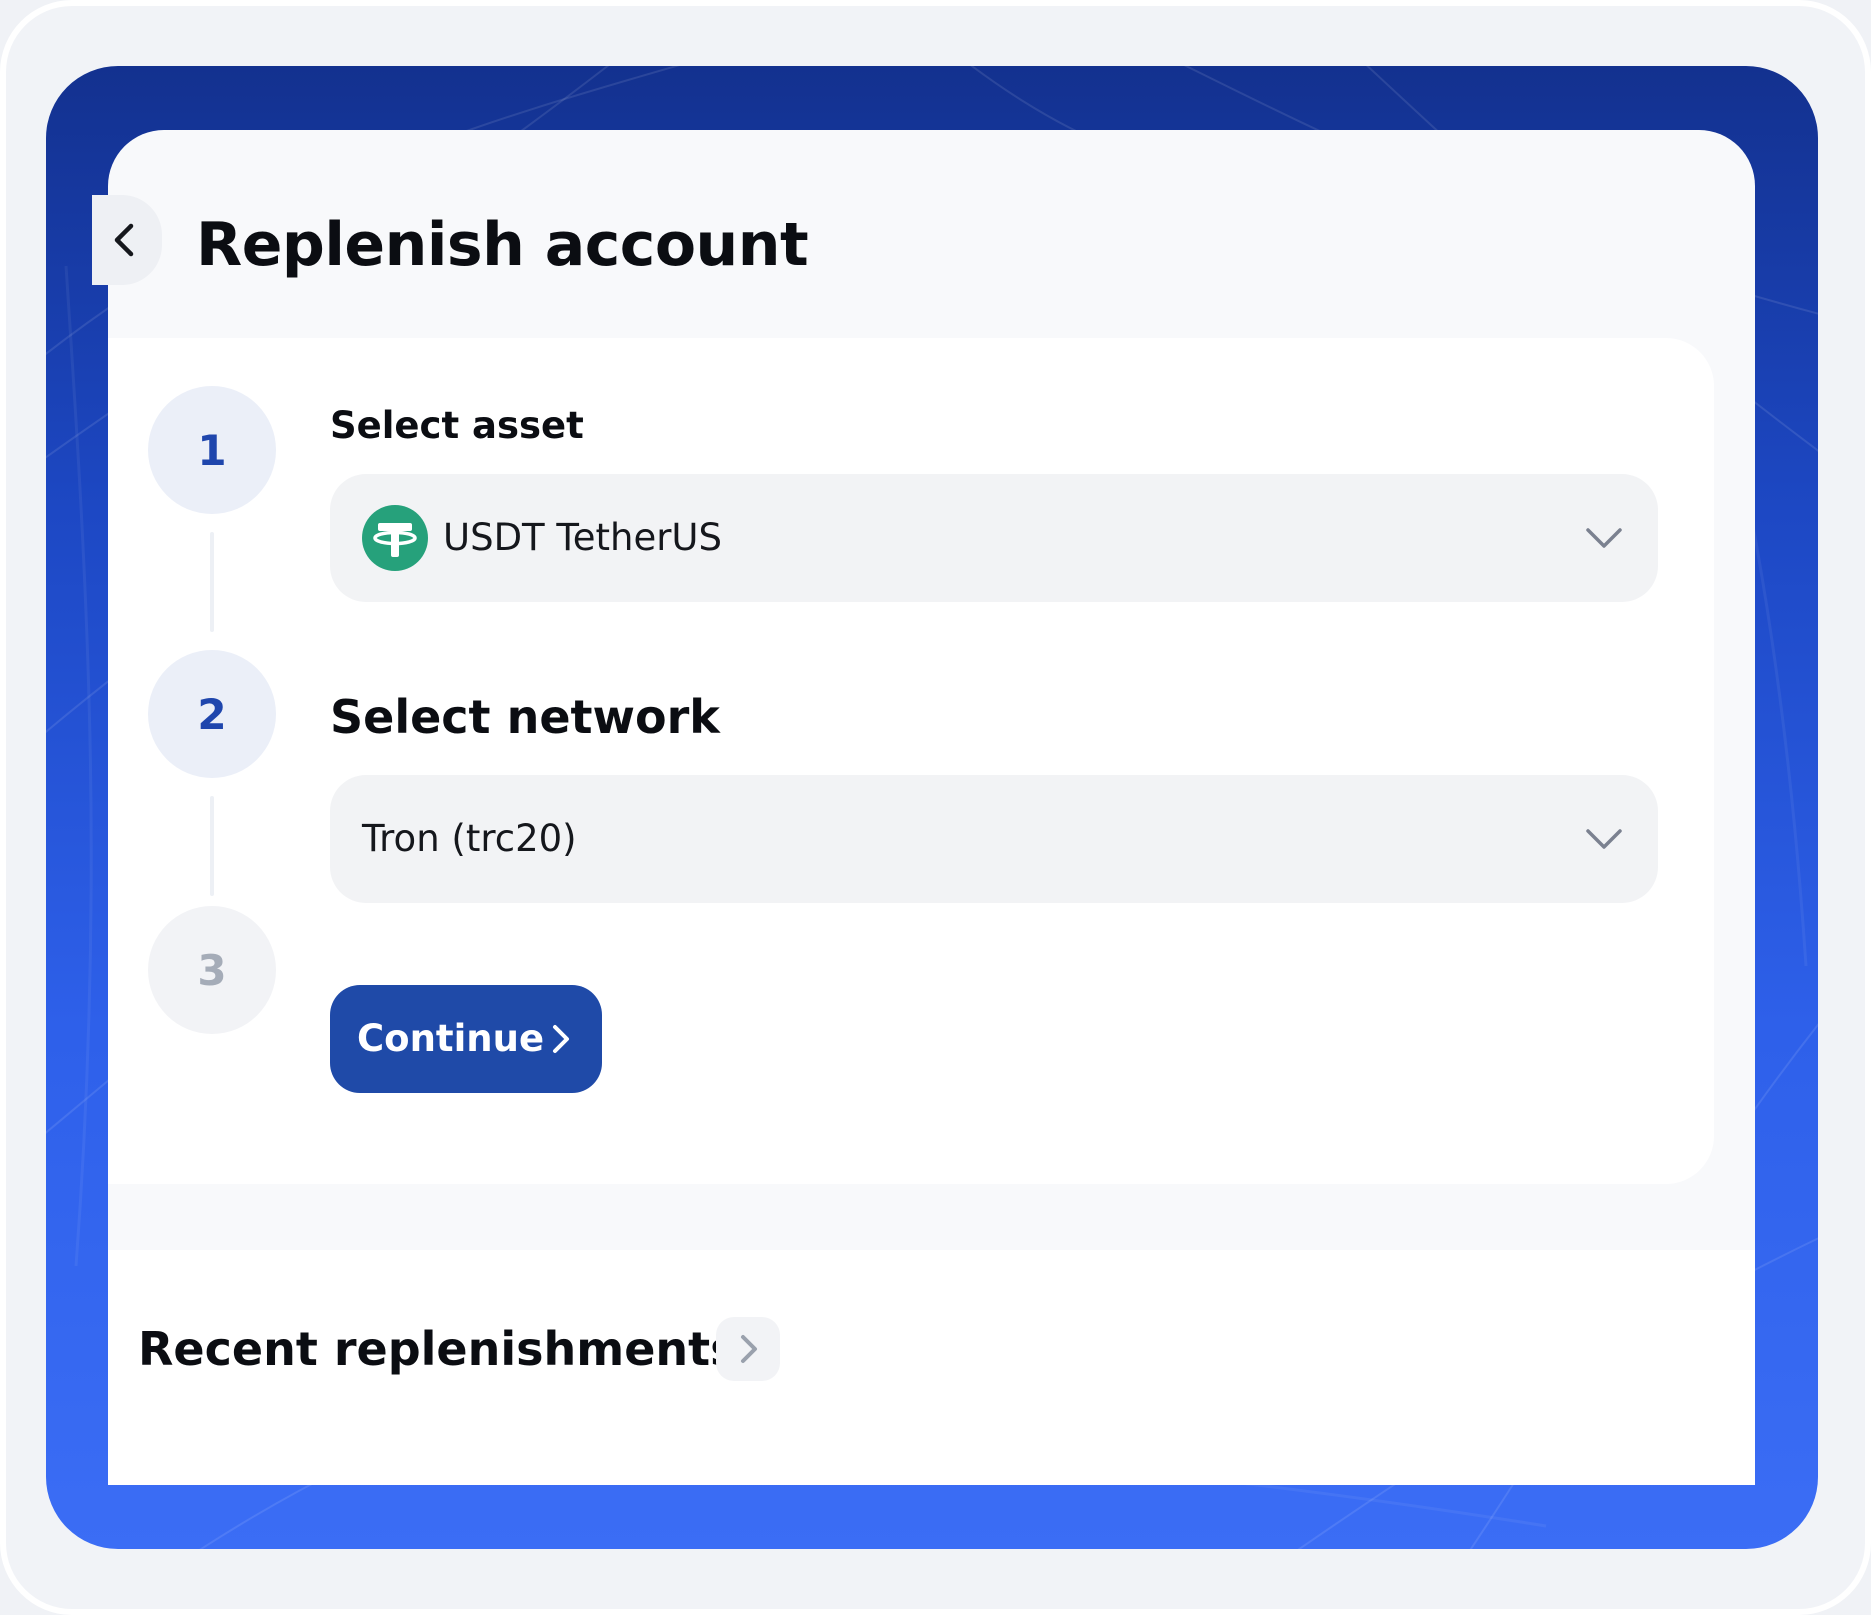  Describe the element at coordinates (438, 1349) in the screenshot. I see `recent-replenishments-title: Recent replenishments` at that location.